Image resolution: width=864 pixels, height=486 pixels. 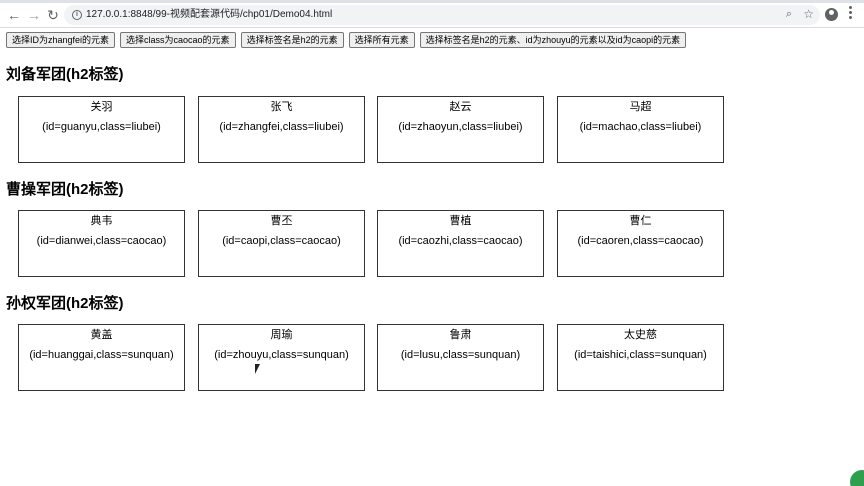 What do you see at coordinates (850, 13) in the screenshot?
I see `kebab-menu-icon` at bounding box center [850, 13].